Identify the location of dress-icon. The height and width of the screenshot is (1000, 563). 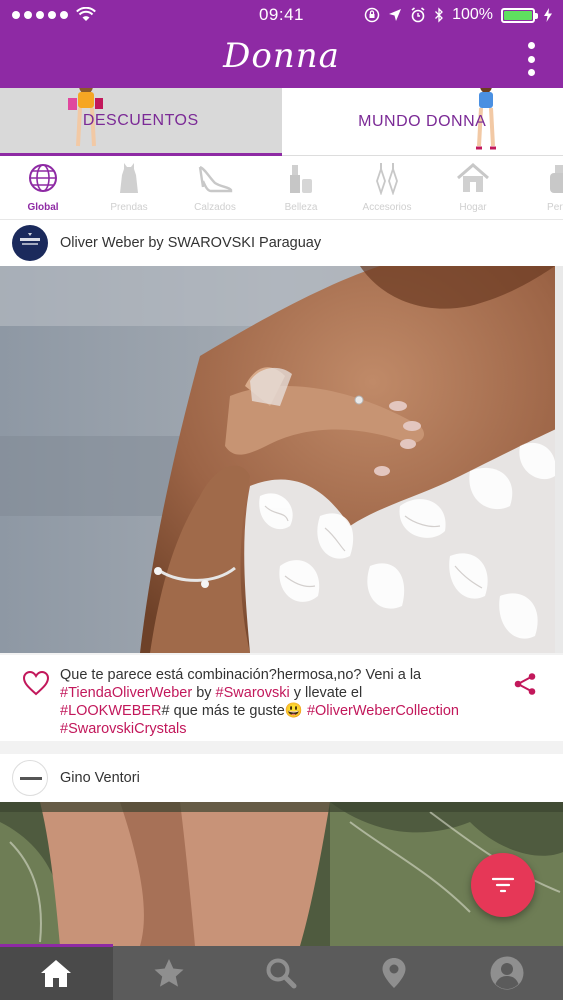
(129, 178).